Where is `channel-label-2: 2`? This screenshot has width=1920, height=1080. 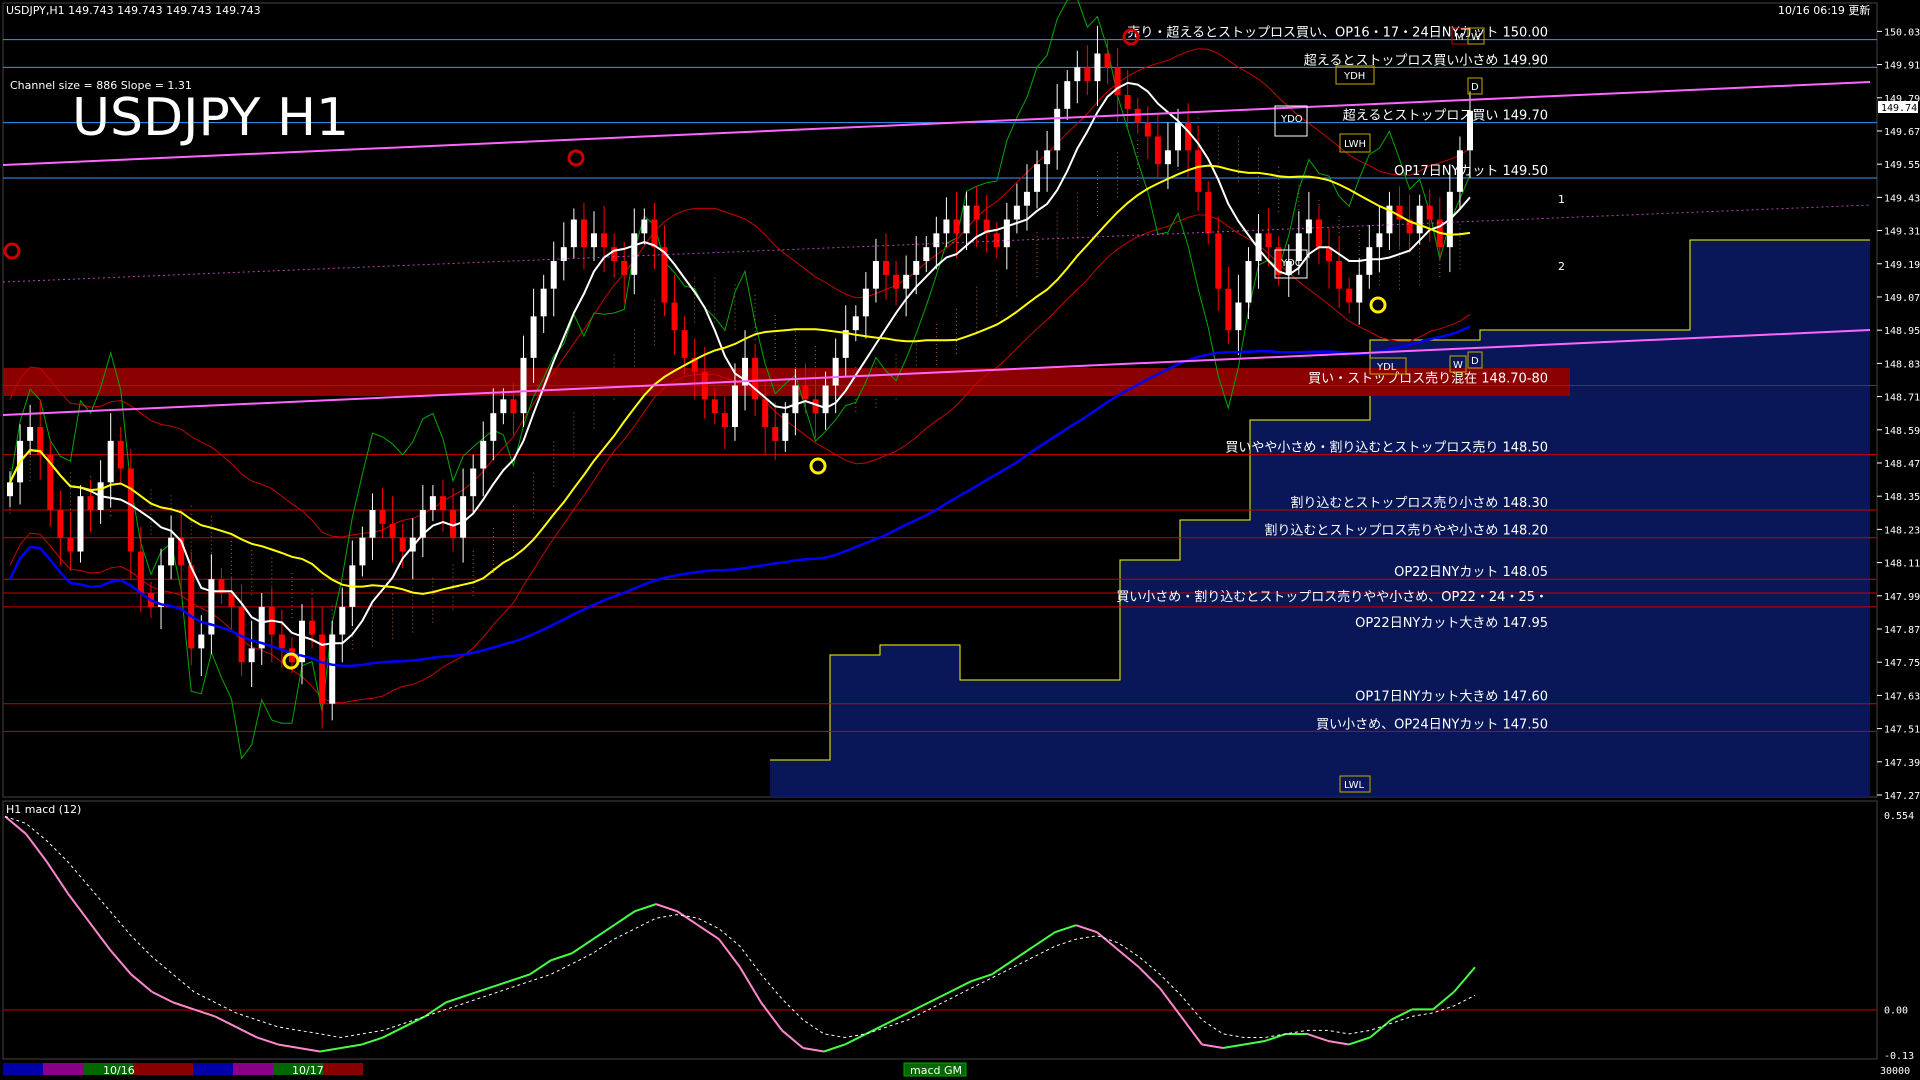
channel-label-2: 2 is located at coordinates (1561, 266).